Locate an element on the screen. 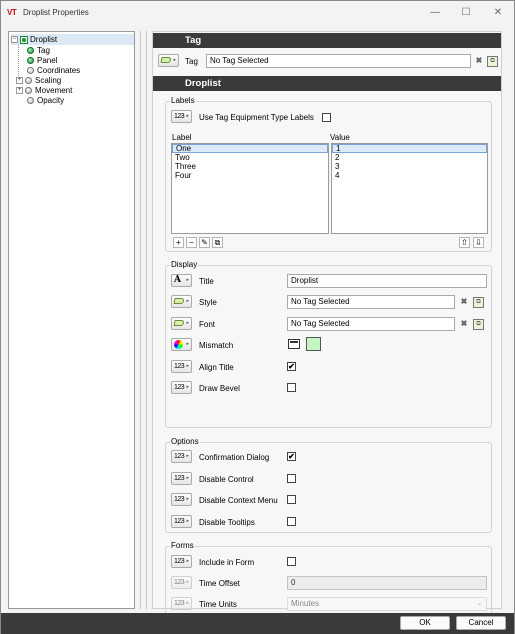  style-label: Style is located at coordinates (208, 302).